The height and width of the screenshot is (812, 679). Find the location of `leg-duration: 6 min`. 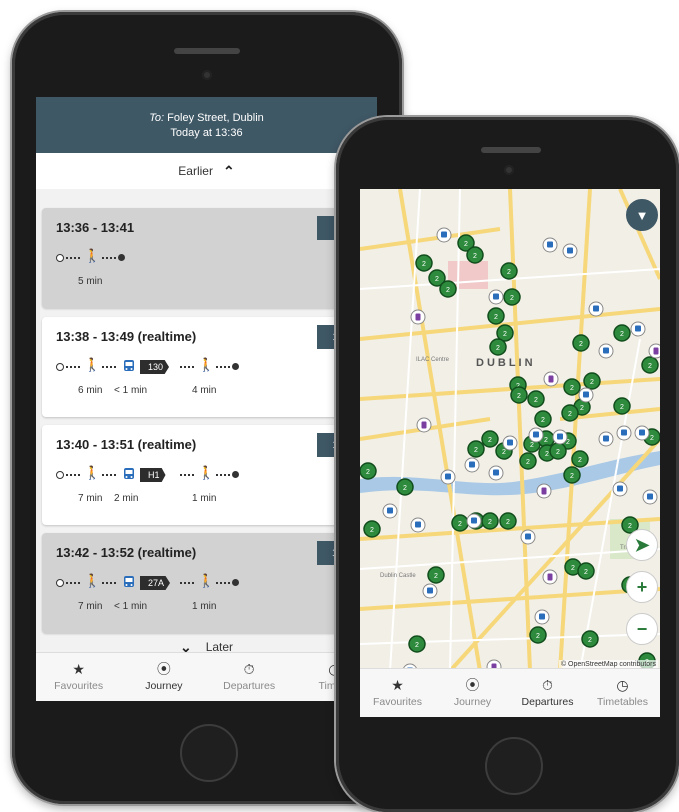

leg-duration: 6 min is located at coordinates (90, 390).